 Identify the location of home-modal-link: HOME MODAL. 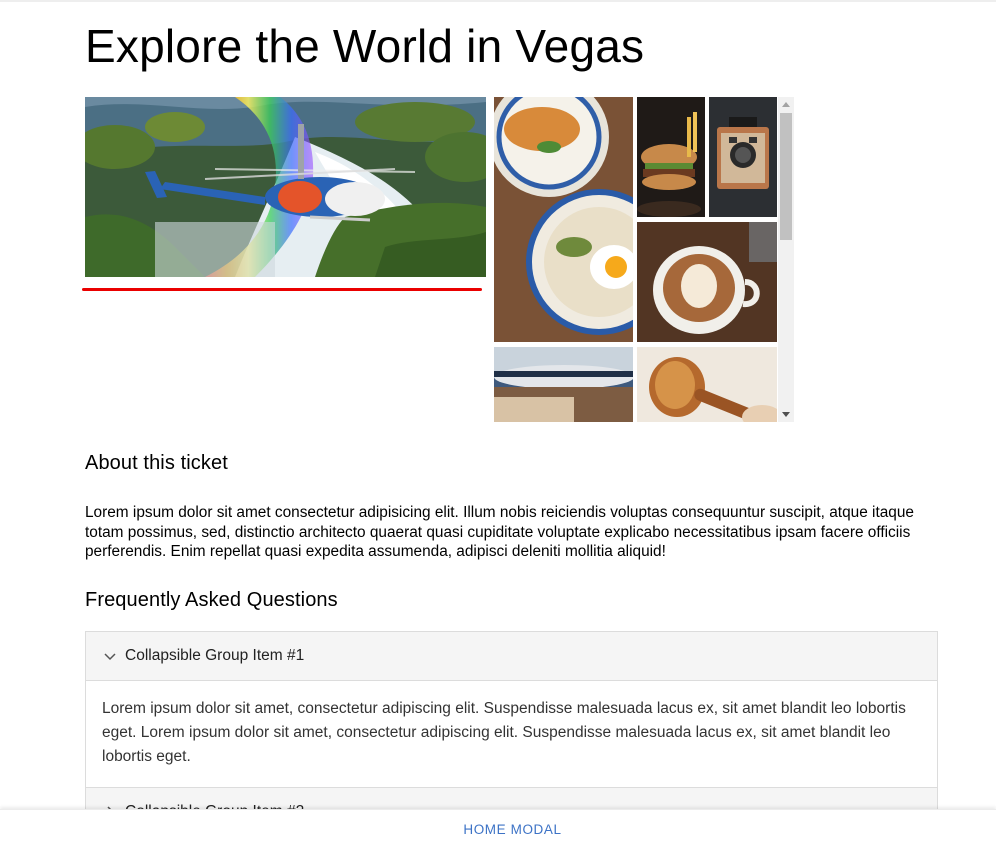
(512, 829).